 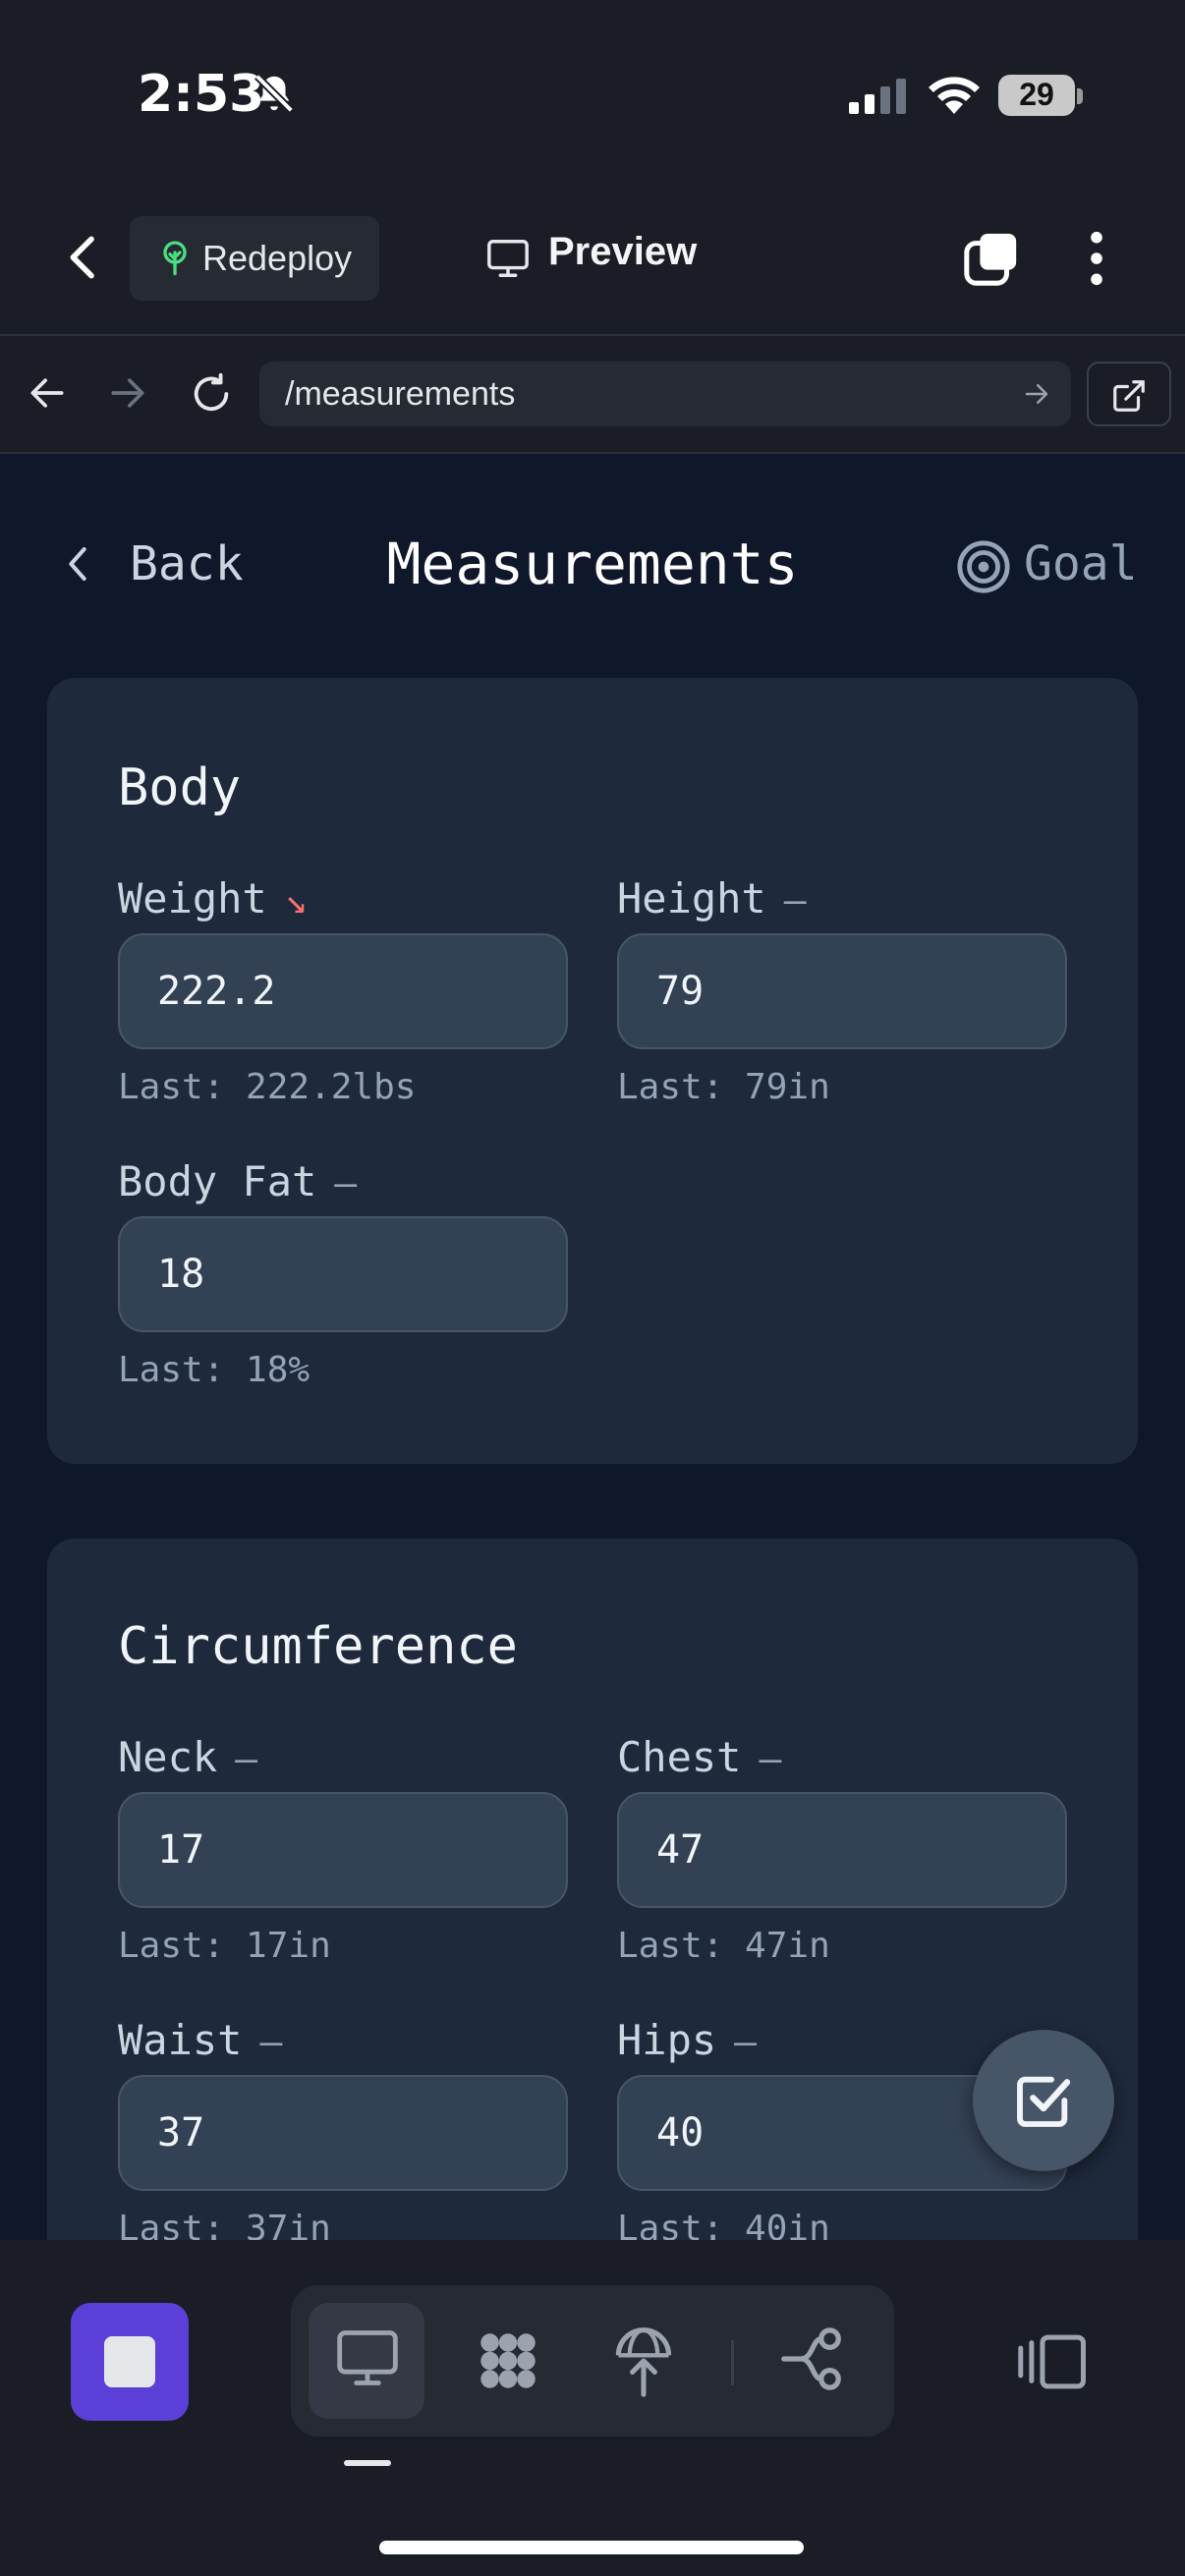 What do you see at coordinates (691, 898) in the screenshot?
I see `field-label: Height` at bounding box center [691, 898].